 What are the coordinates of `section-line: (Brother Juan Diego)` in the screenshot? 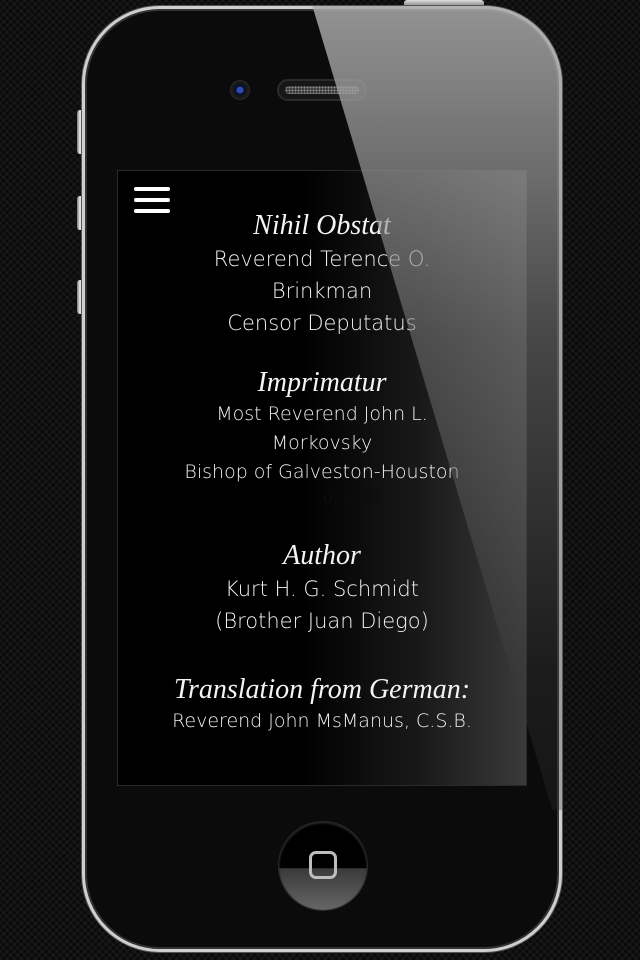 It's located at (322, 621).